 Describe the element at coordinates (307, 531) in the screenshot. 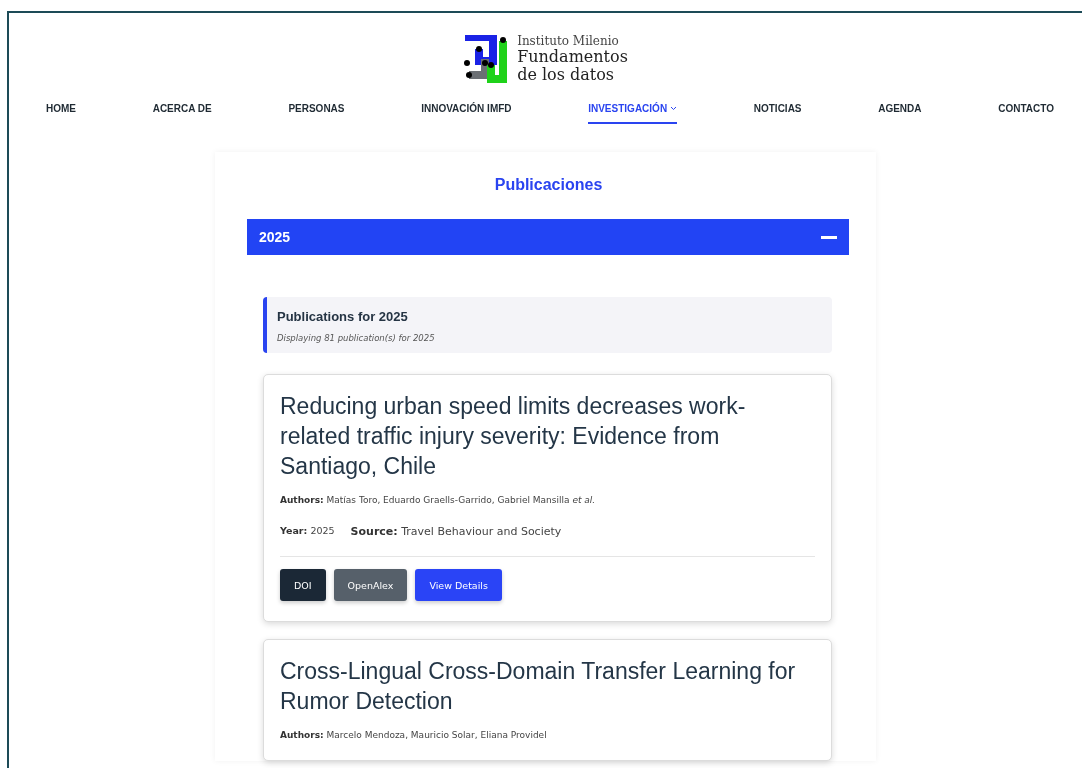

I see `year-text: Year: 2025` at that location.